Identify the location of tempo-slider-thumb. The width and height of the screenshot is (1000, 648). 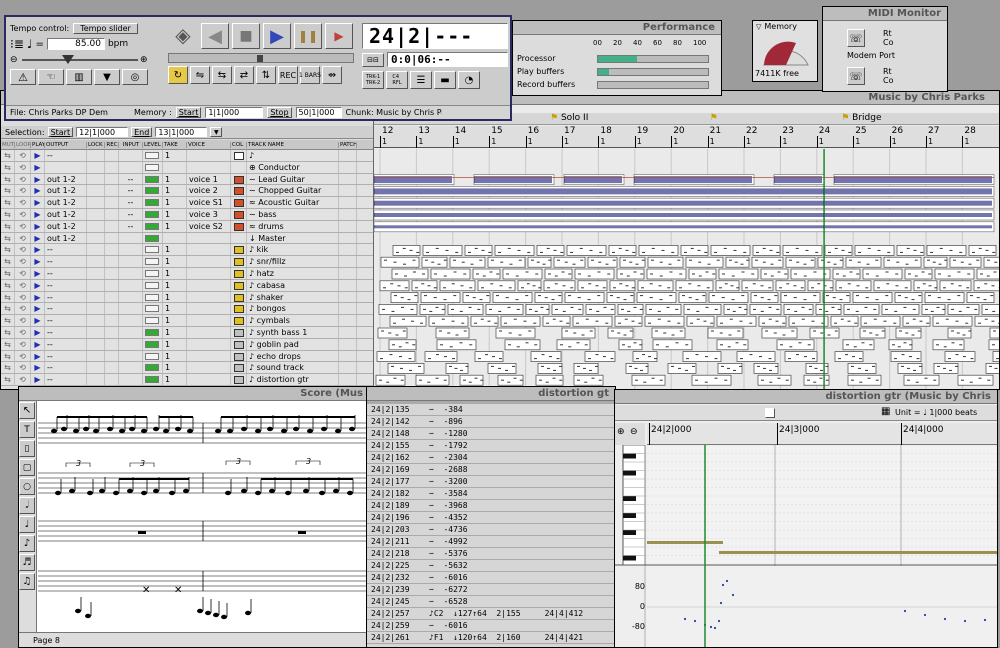
(68, 59).